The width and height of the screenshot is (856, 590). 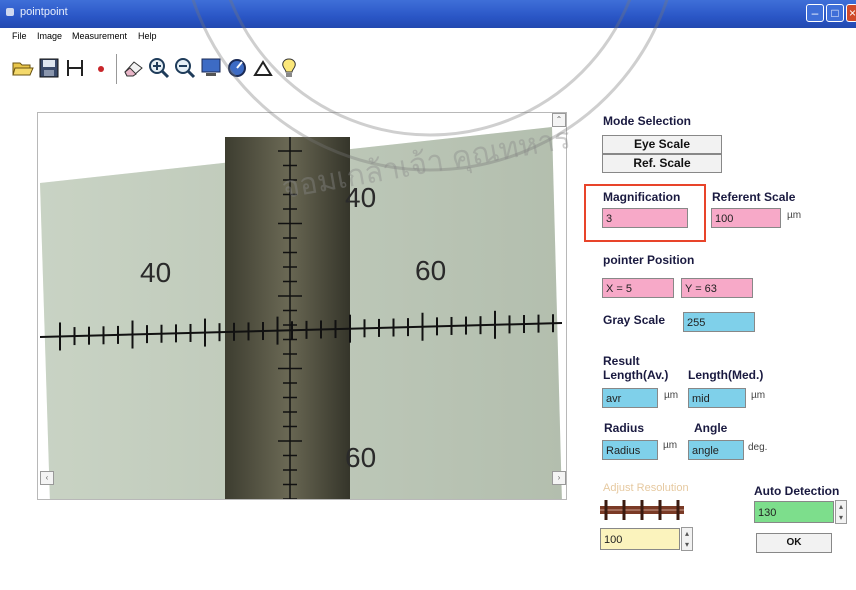 I want to click on bulb-icon, so click(x=289, y=68).